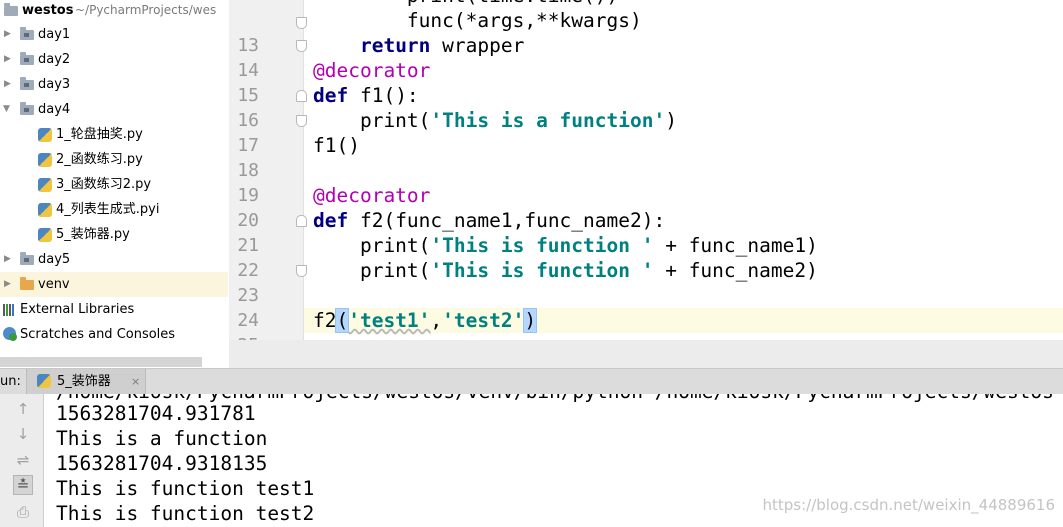  Describe the element at coordinates (185, 488) in the screenshot. I see `console-line: This is function test1` at that location.